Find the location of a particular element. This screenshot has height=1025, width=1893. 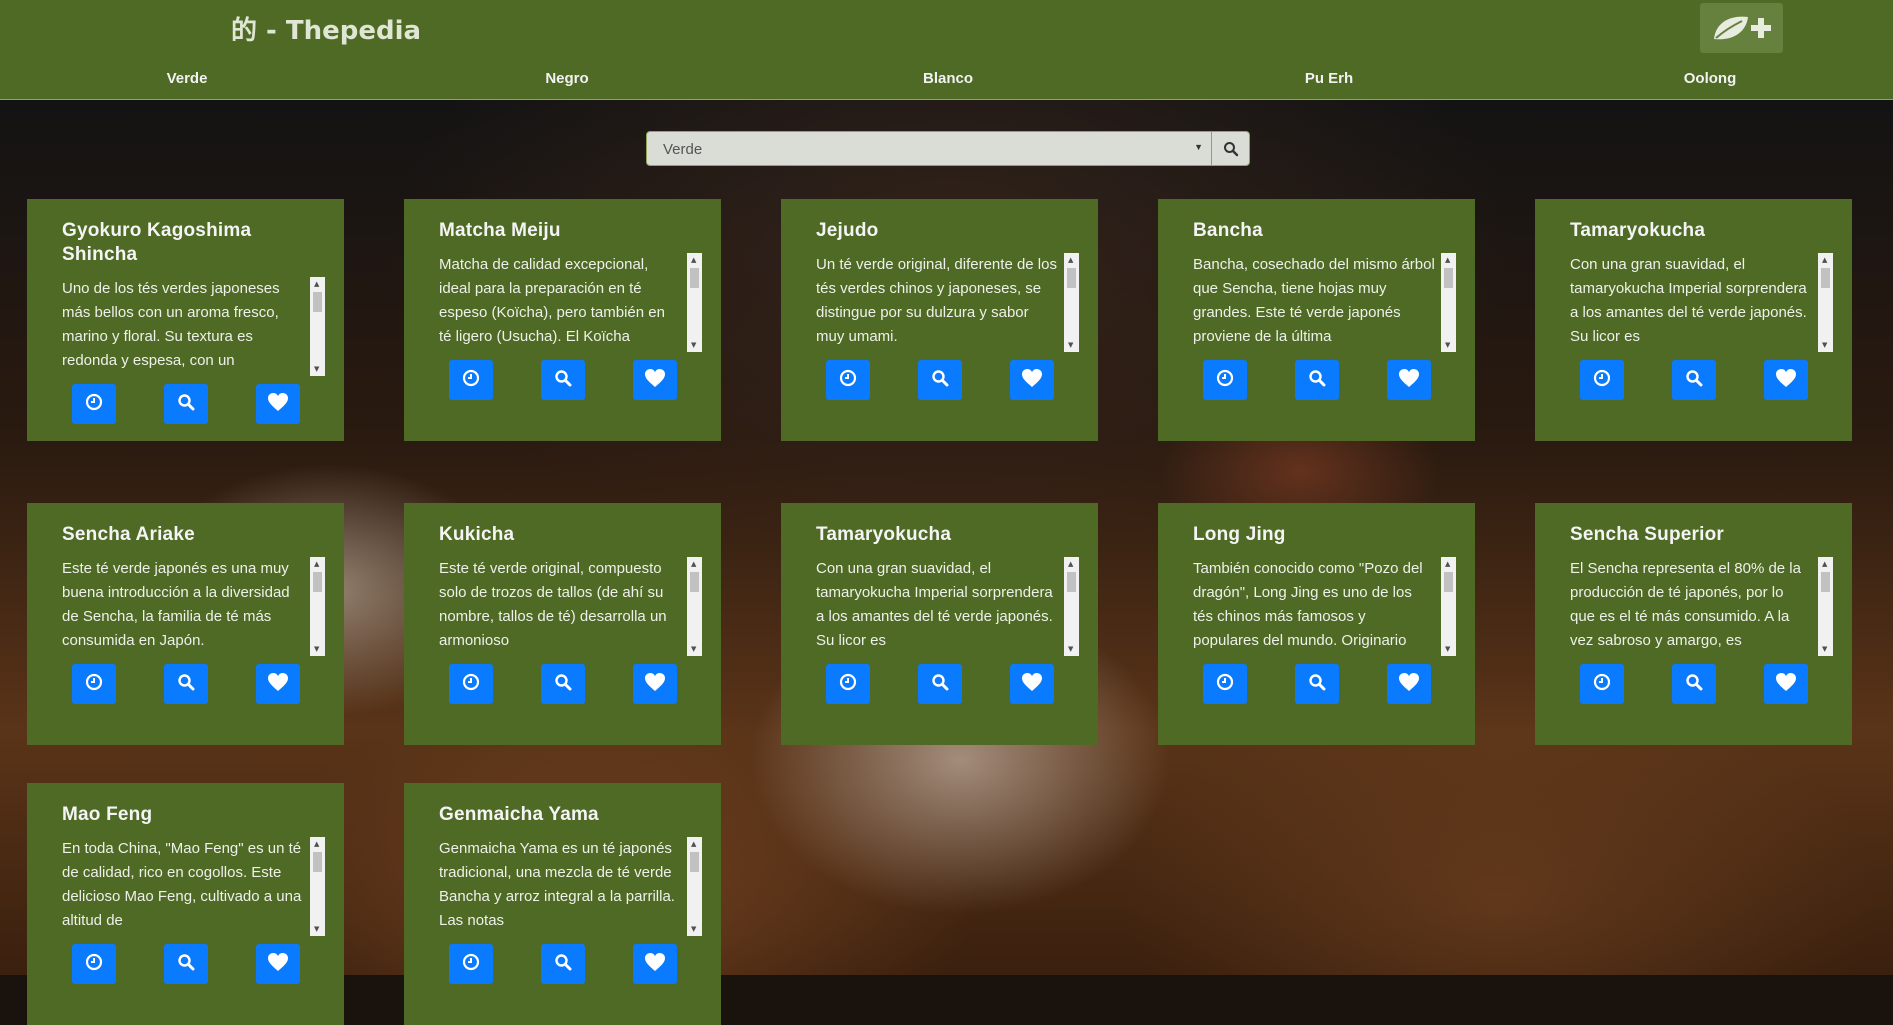

nav-link-oolong: Oolong is located at coordinates (1710, 78).